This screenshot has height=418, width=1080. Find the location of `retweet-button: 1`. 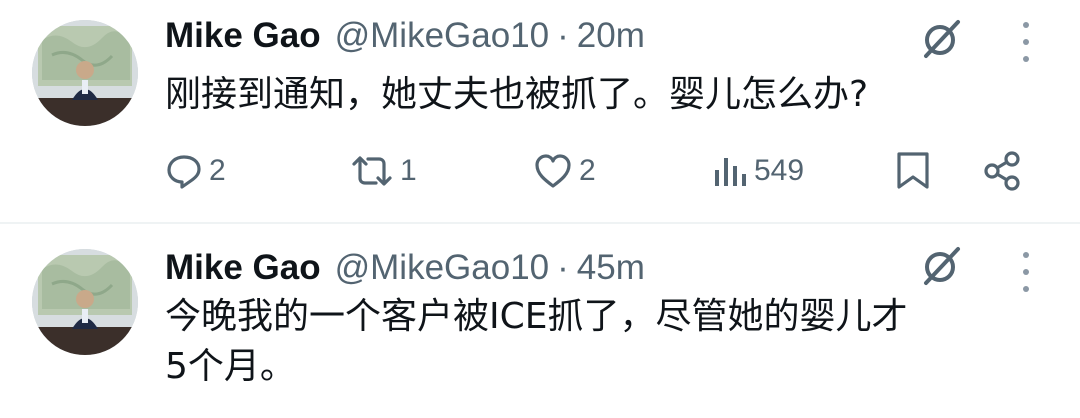

retweet-button: 1 is located at coordinates (383, 171).